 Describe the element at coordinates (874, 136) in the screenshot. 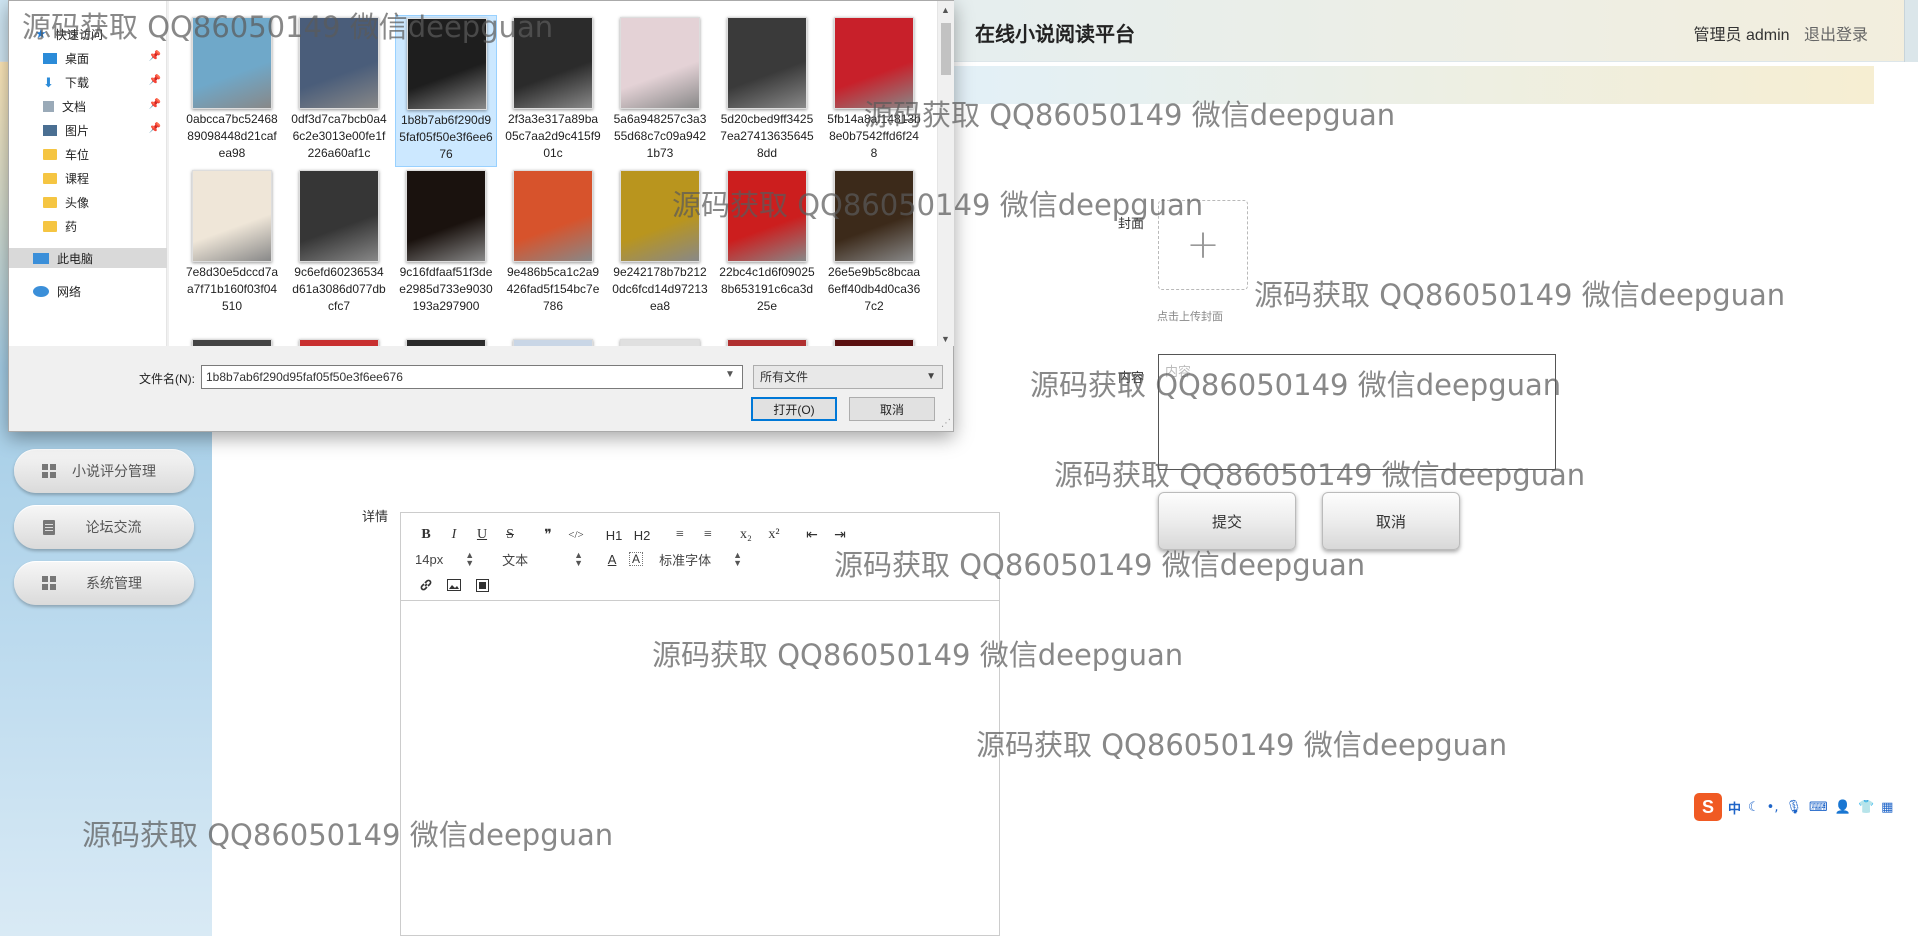

I see `file-name: 5fb14a8af14813b8e0b7542ffd6f248` at that location.